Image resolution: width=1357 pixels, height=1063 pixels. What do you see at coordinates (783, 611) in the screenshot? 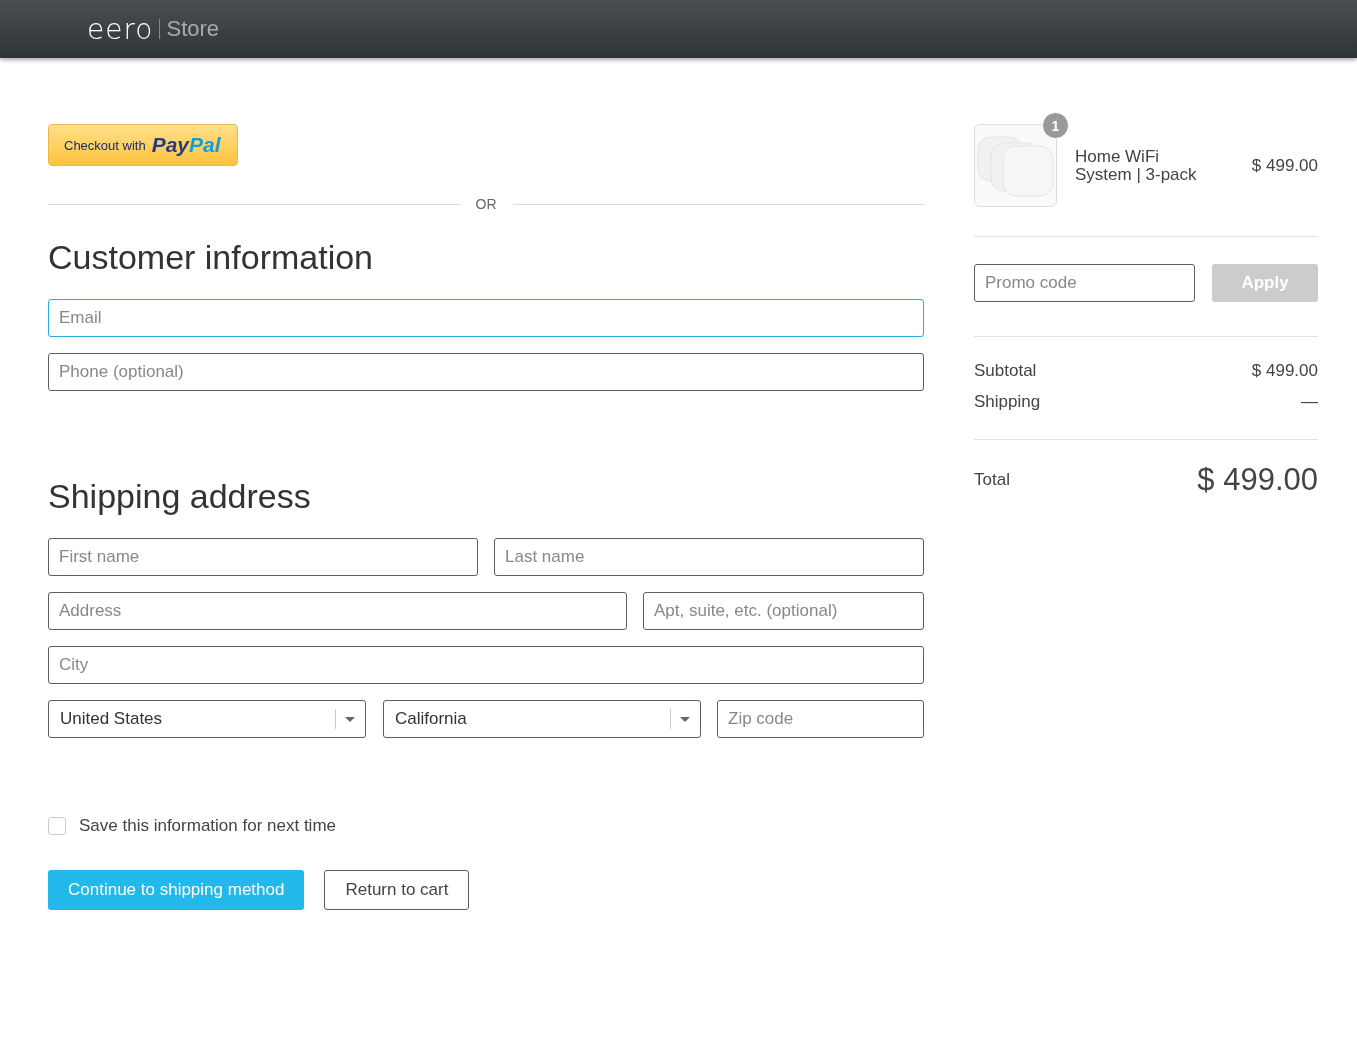
I see `input-field: Apt, suite, etc. (optional)` at bounding box center [783, 611].